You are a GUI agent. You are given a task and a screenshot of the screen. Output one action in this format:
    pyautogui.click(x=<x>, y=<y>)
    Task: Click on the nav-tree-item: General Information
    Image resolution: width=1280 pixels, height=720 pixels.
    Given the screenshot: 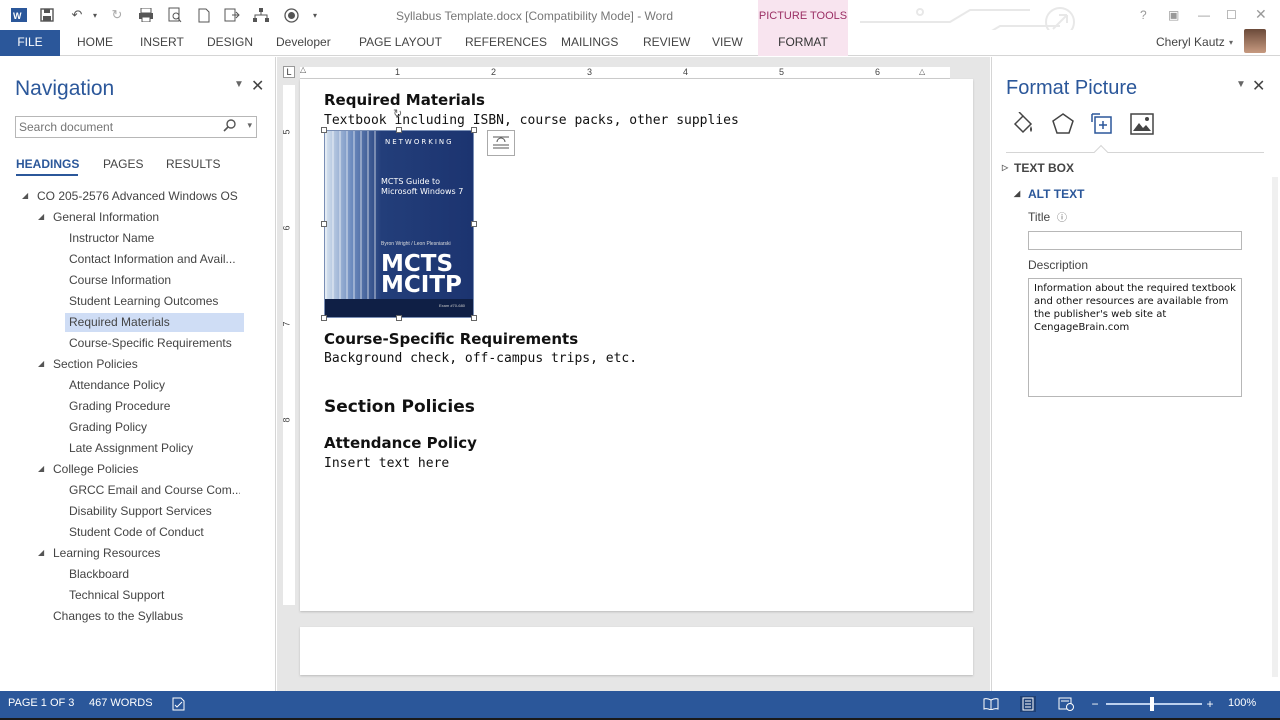 What is the action you would take?
    pyautogui.click(x=144, y=217)
    